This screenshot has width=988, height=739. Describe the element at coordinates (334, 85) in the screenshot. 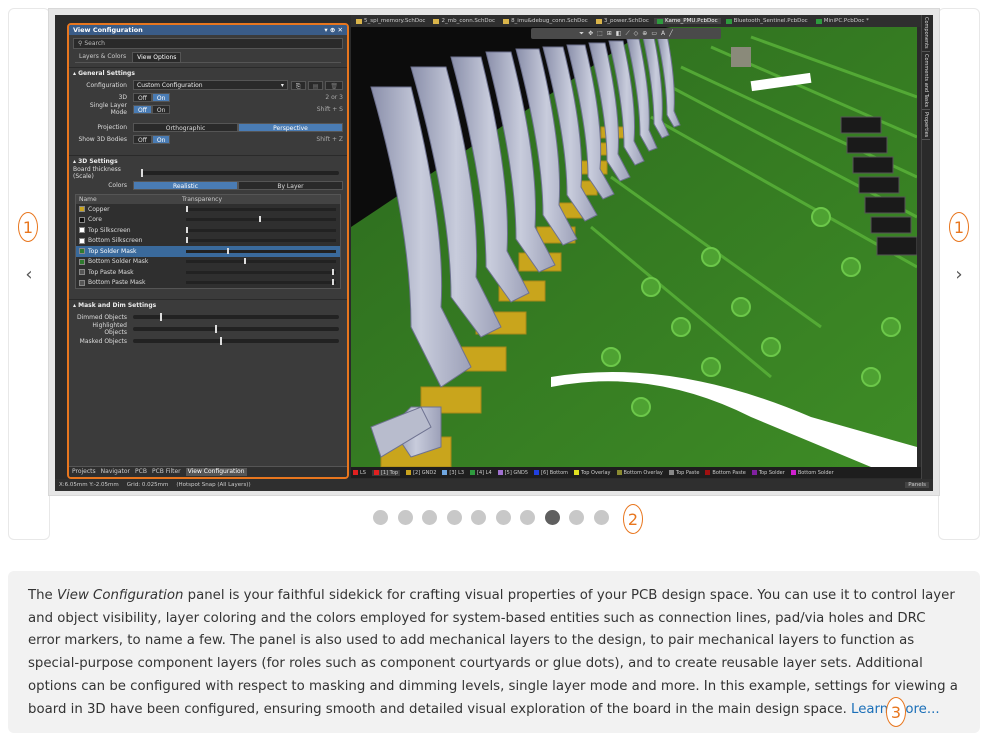

I see `delete-config-icon: 🗑` at that location.